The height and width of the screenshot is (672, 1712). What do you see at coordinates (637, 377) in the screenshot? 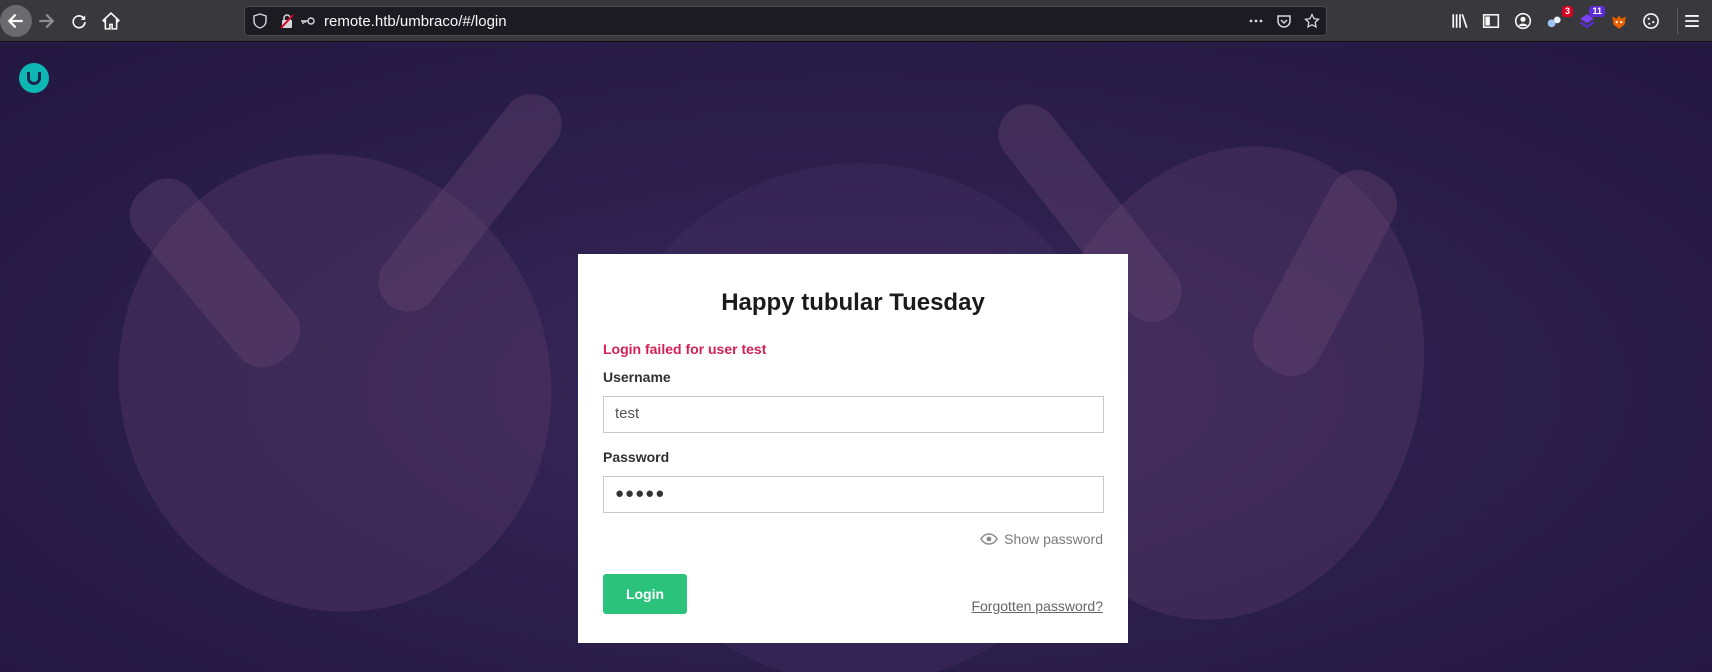
I see `username-label: Username` at bounding box center [637, 377].